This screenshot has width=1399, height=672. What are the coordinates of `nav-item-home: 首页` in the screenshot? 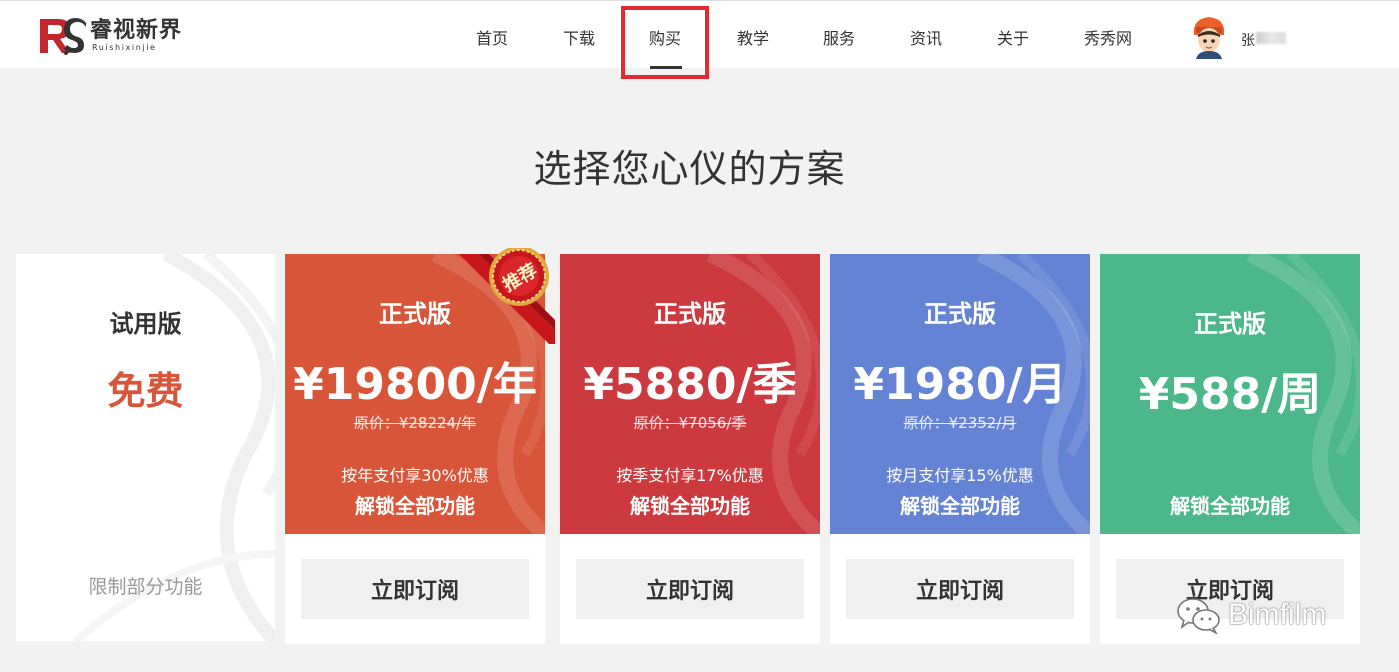 It's located at (492, 37).